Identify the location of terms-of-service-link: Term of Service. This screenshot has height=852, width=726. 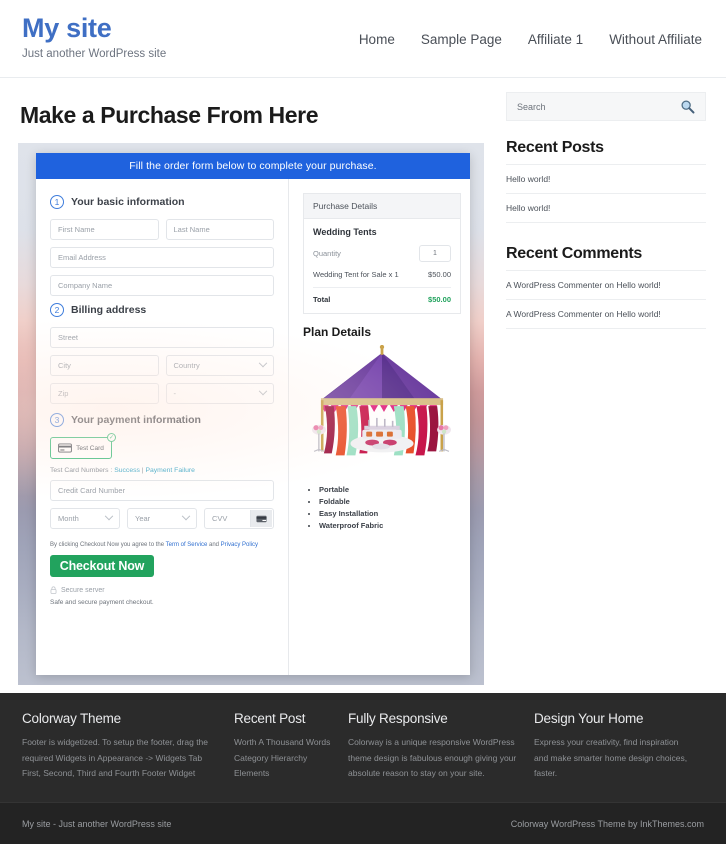
(187, 545).